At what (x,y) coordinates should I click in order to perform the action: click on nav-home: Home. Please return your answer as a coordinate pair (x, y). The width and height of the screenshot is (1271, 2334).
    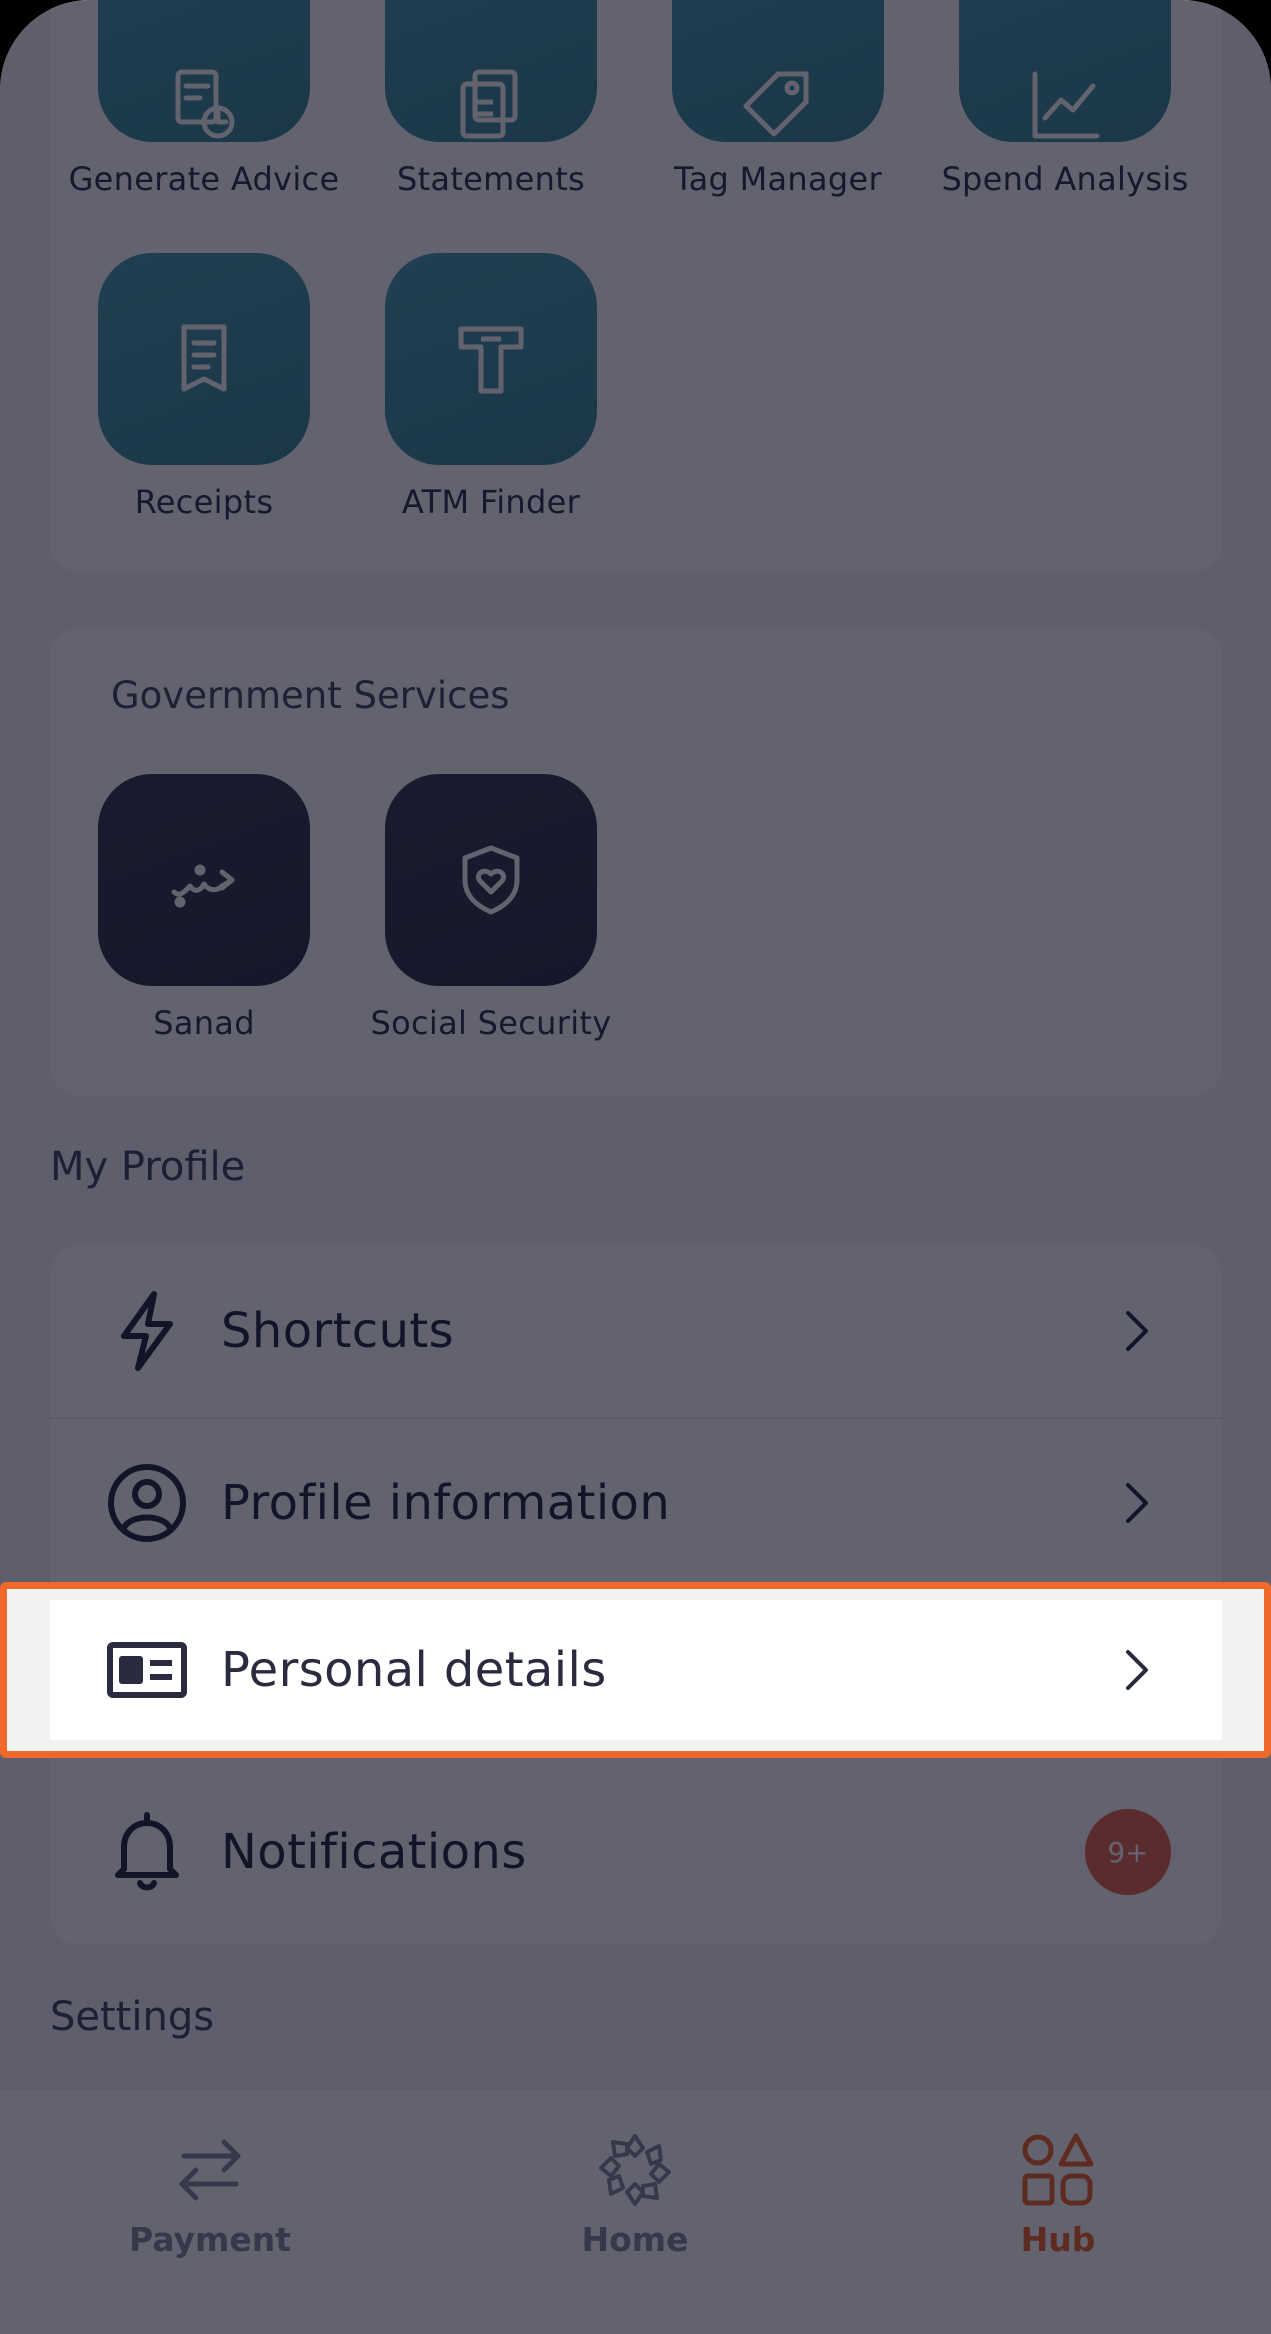
    Looking at the image, I should click on (635, 2212).